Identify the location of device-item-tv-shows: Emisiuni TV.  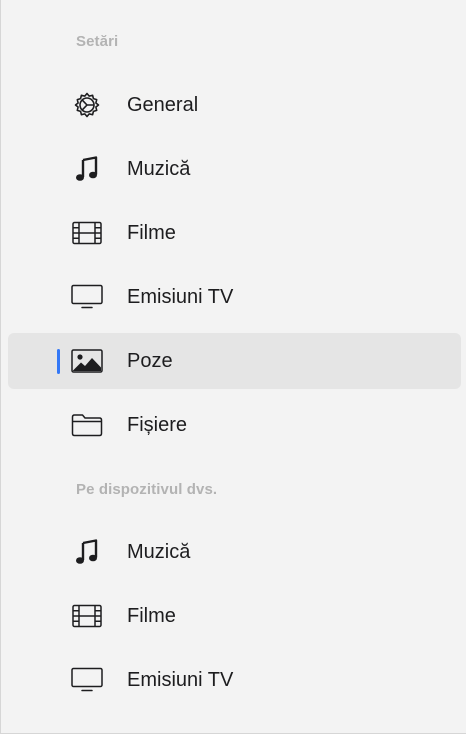
(234, 680).